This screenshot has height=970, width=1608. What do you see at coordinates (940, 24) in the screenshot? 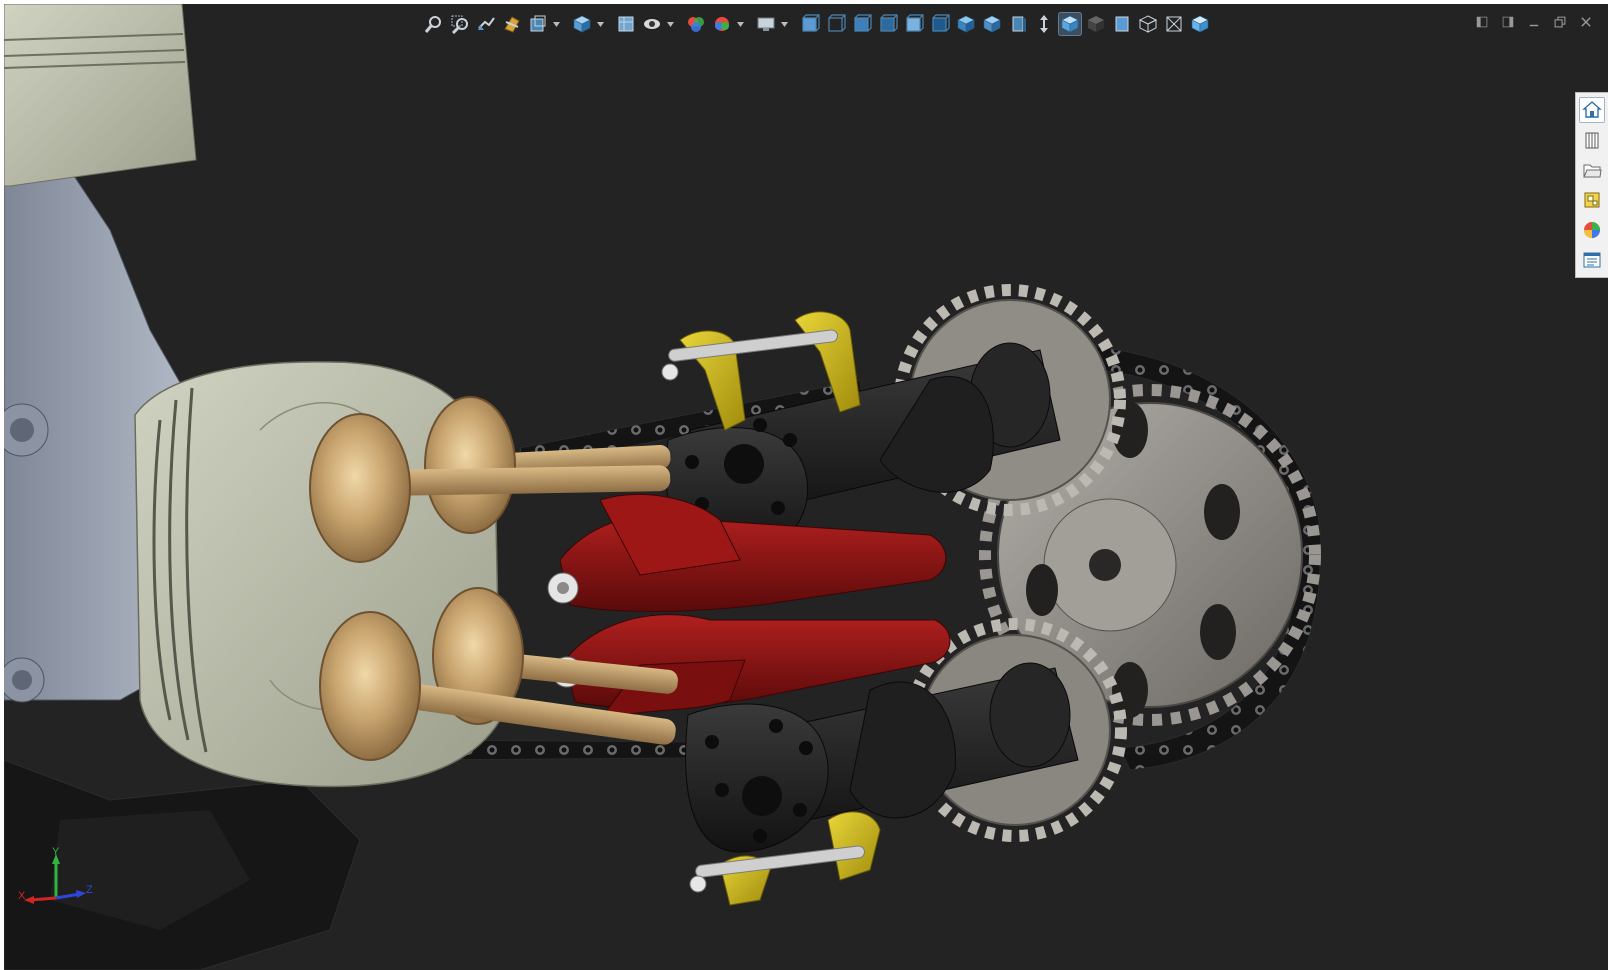
I see `bottom-view-icon` at bounding box center [940, 24].